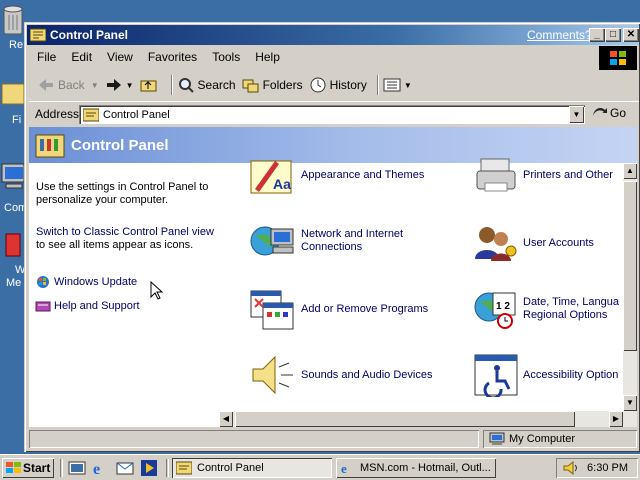 The image size is (640, 480). What do you see at coordinates (81, 57) in the screenshot?
I see `menu-edit: Edit` at bounding box center [81, 57].